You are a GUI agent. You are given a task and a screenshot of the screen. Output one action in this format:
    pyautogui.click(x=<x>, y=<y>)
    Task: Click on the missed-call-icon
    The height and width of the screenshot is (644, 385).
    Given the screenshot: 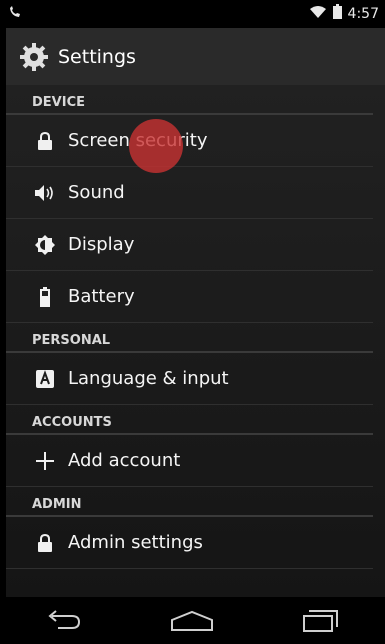 What is the action you would take?
    pyautogui.click(x=15, y=14)
    